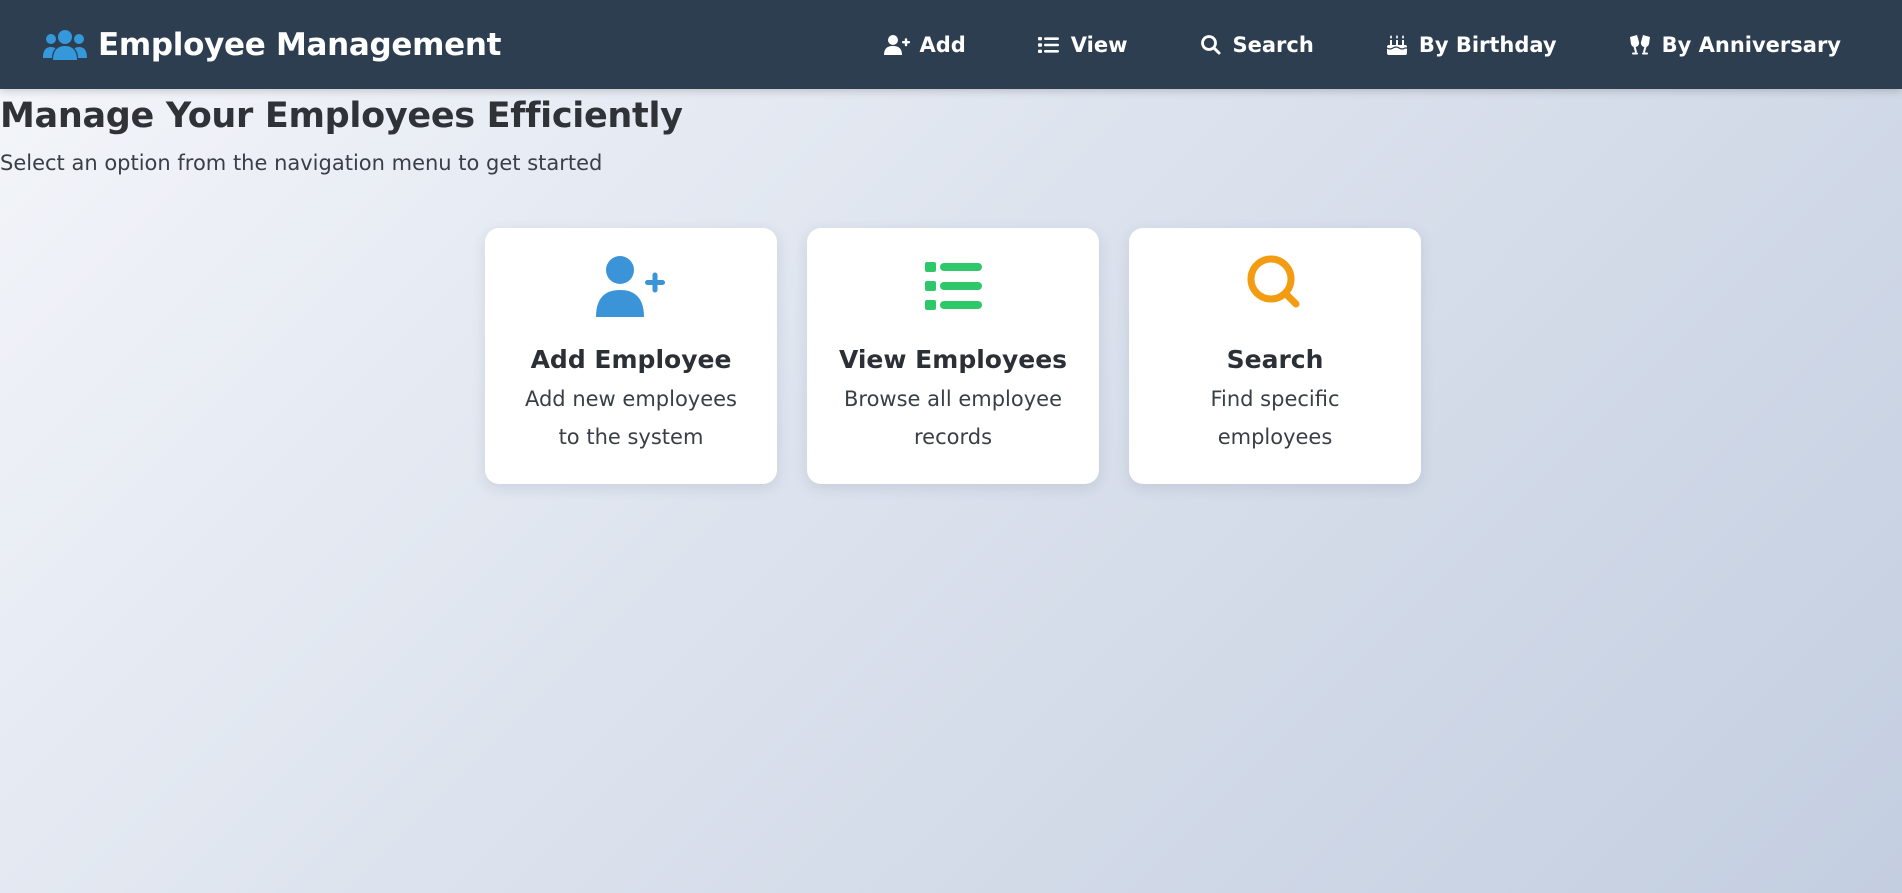  I want to click on nav-item-by-birthday: By Birthday, so click(1470, 44).